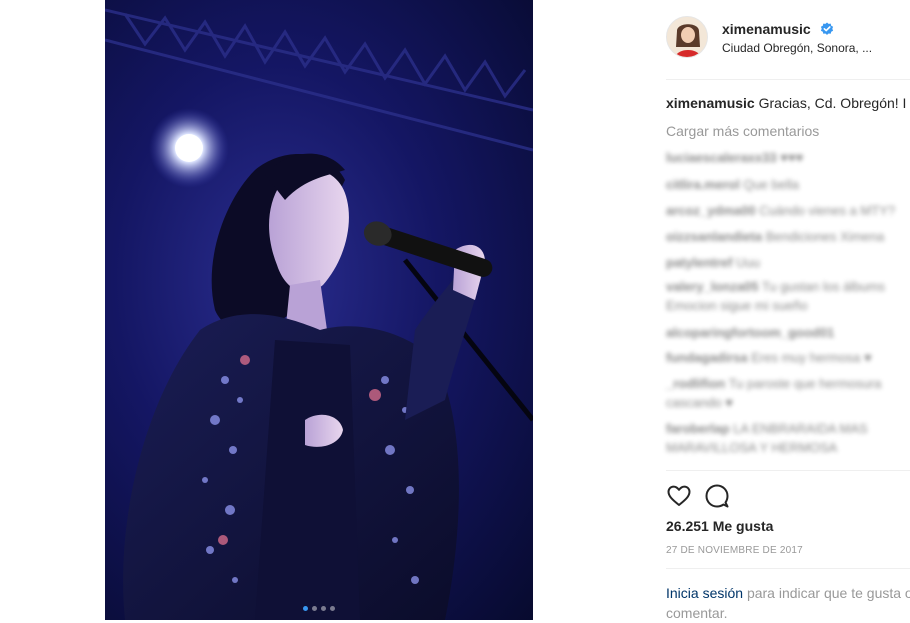 The image size is (910, 623). I want to click on comment-text: Tu paroste que hermosura, so click(805, 383).